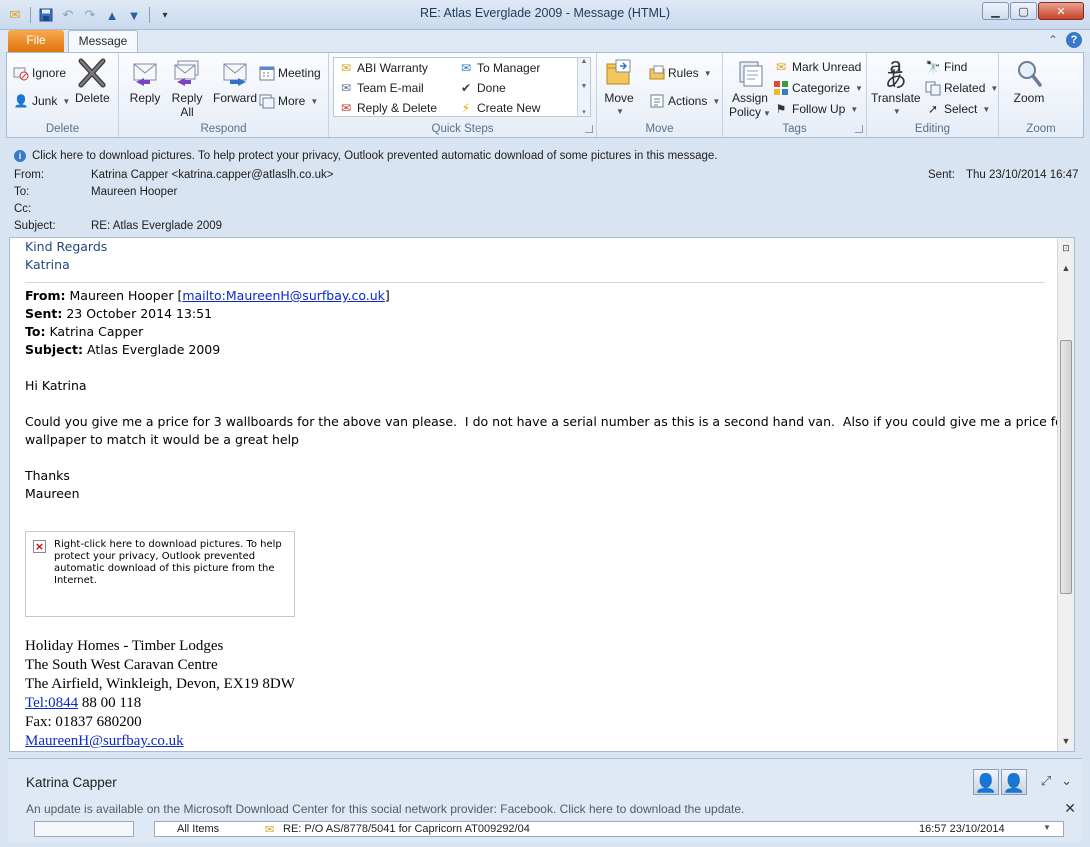 Image resolution: width=1090 pixels, height=847 pixels. I want to click on forward-button: Forward, so click(235, 81).